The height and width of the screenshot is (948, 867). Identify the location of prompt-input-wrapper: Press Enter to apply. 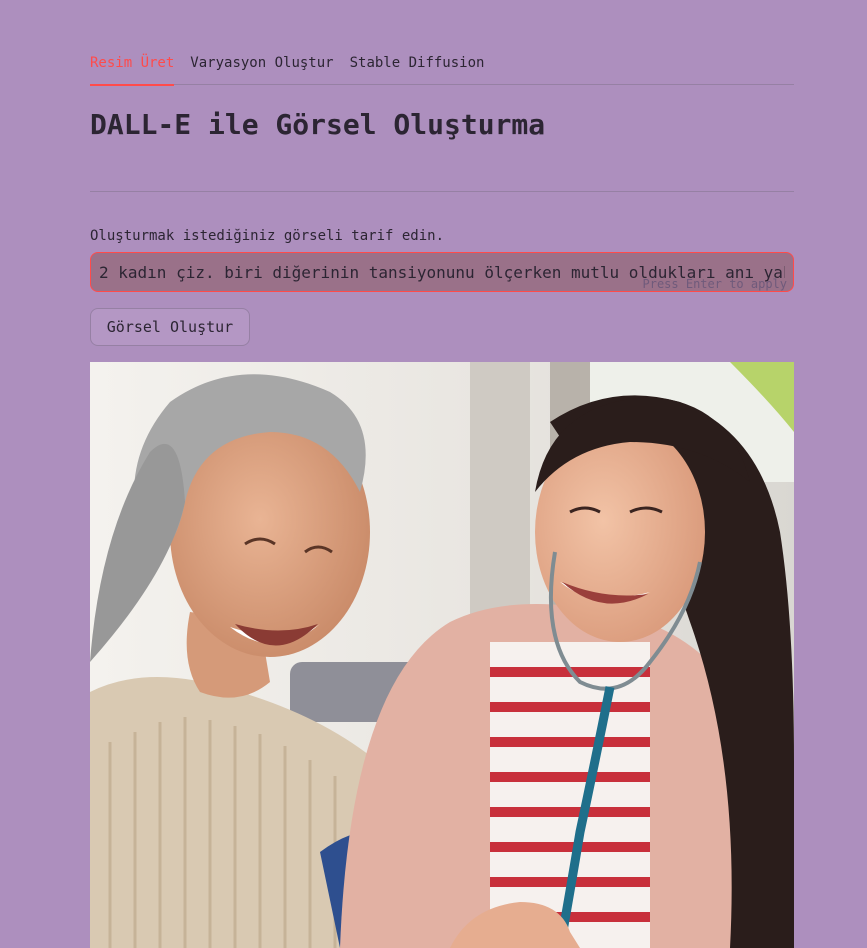
(442, 272).